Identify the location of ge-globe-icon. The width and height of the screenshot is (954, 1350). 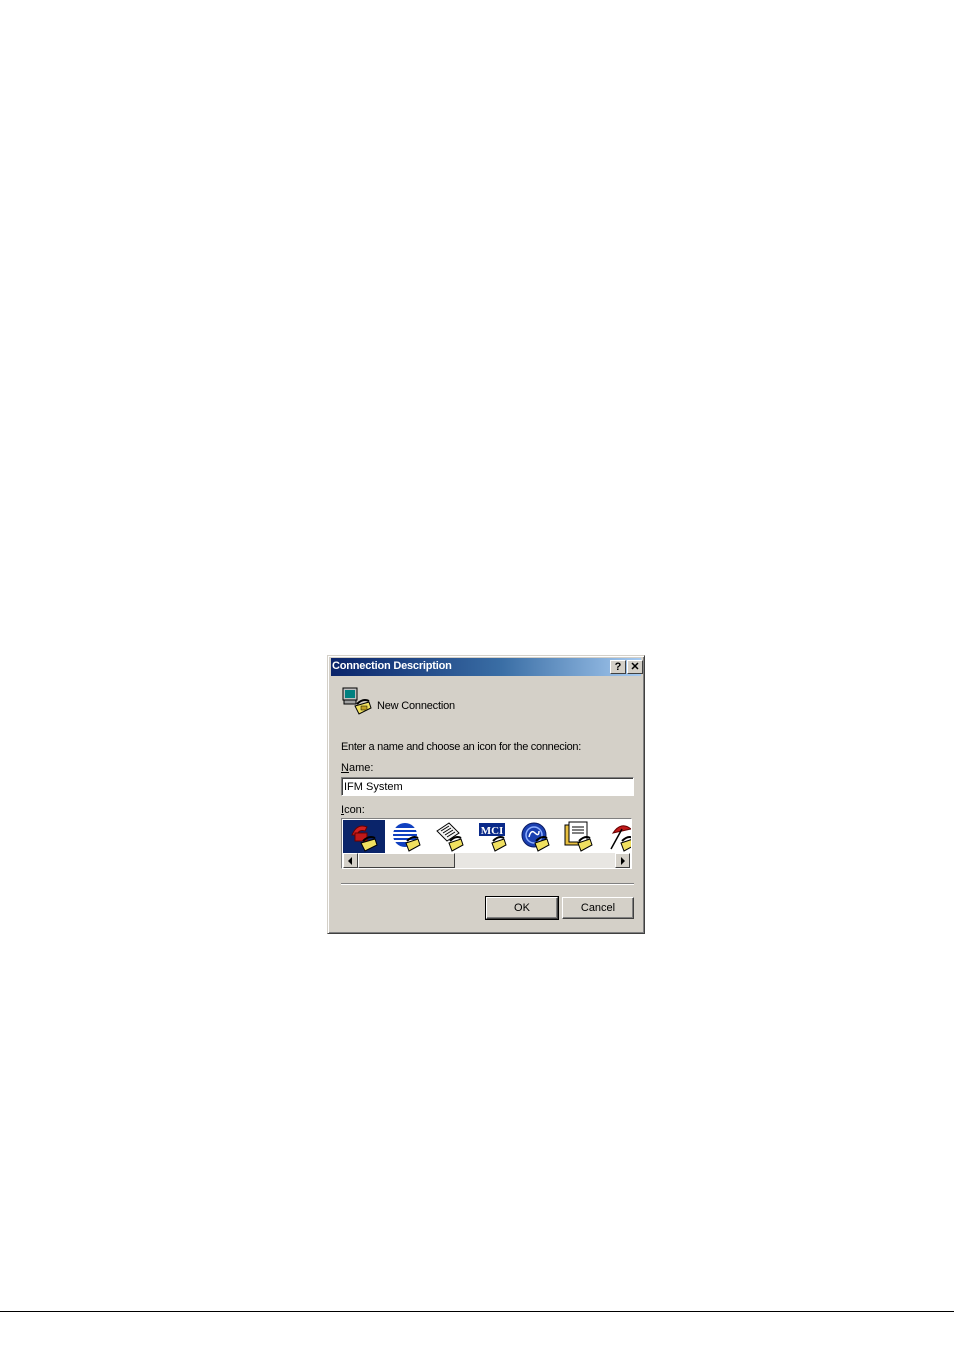
(536, 837).